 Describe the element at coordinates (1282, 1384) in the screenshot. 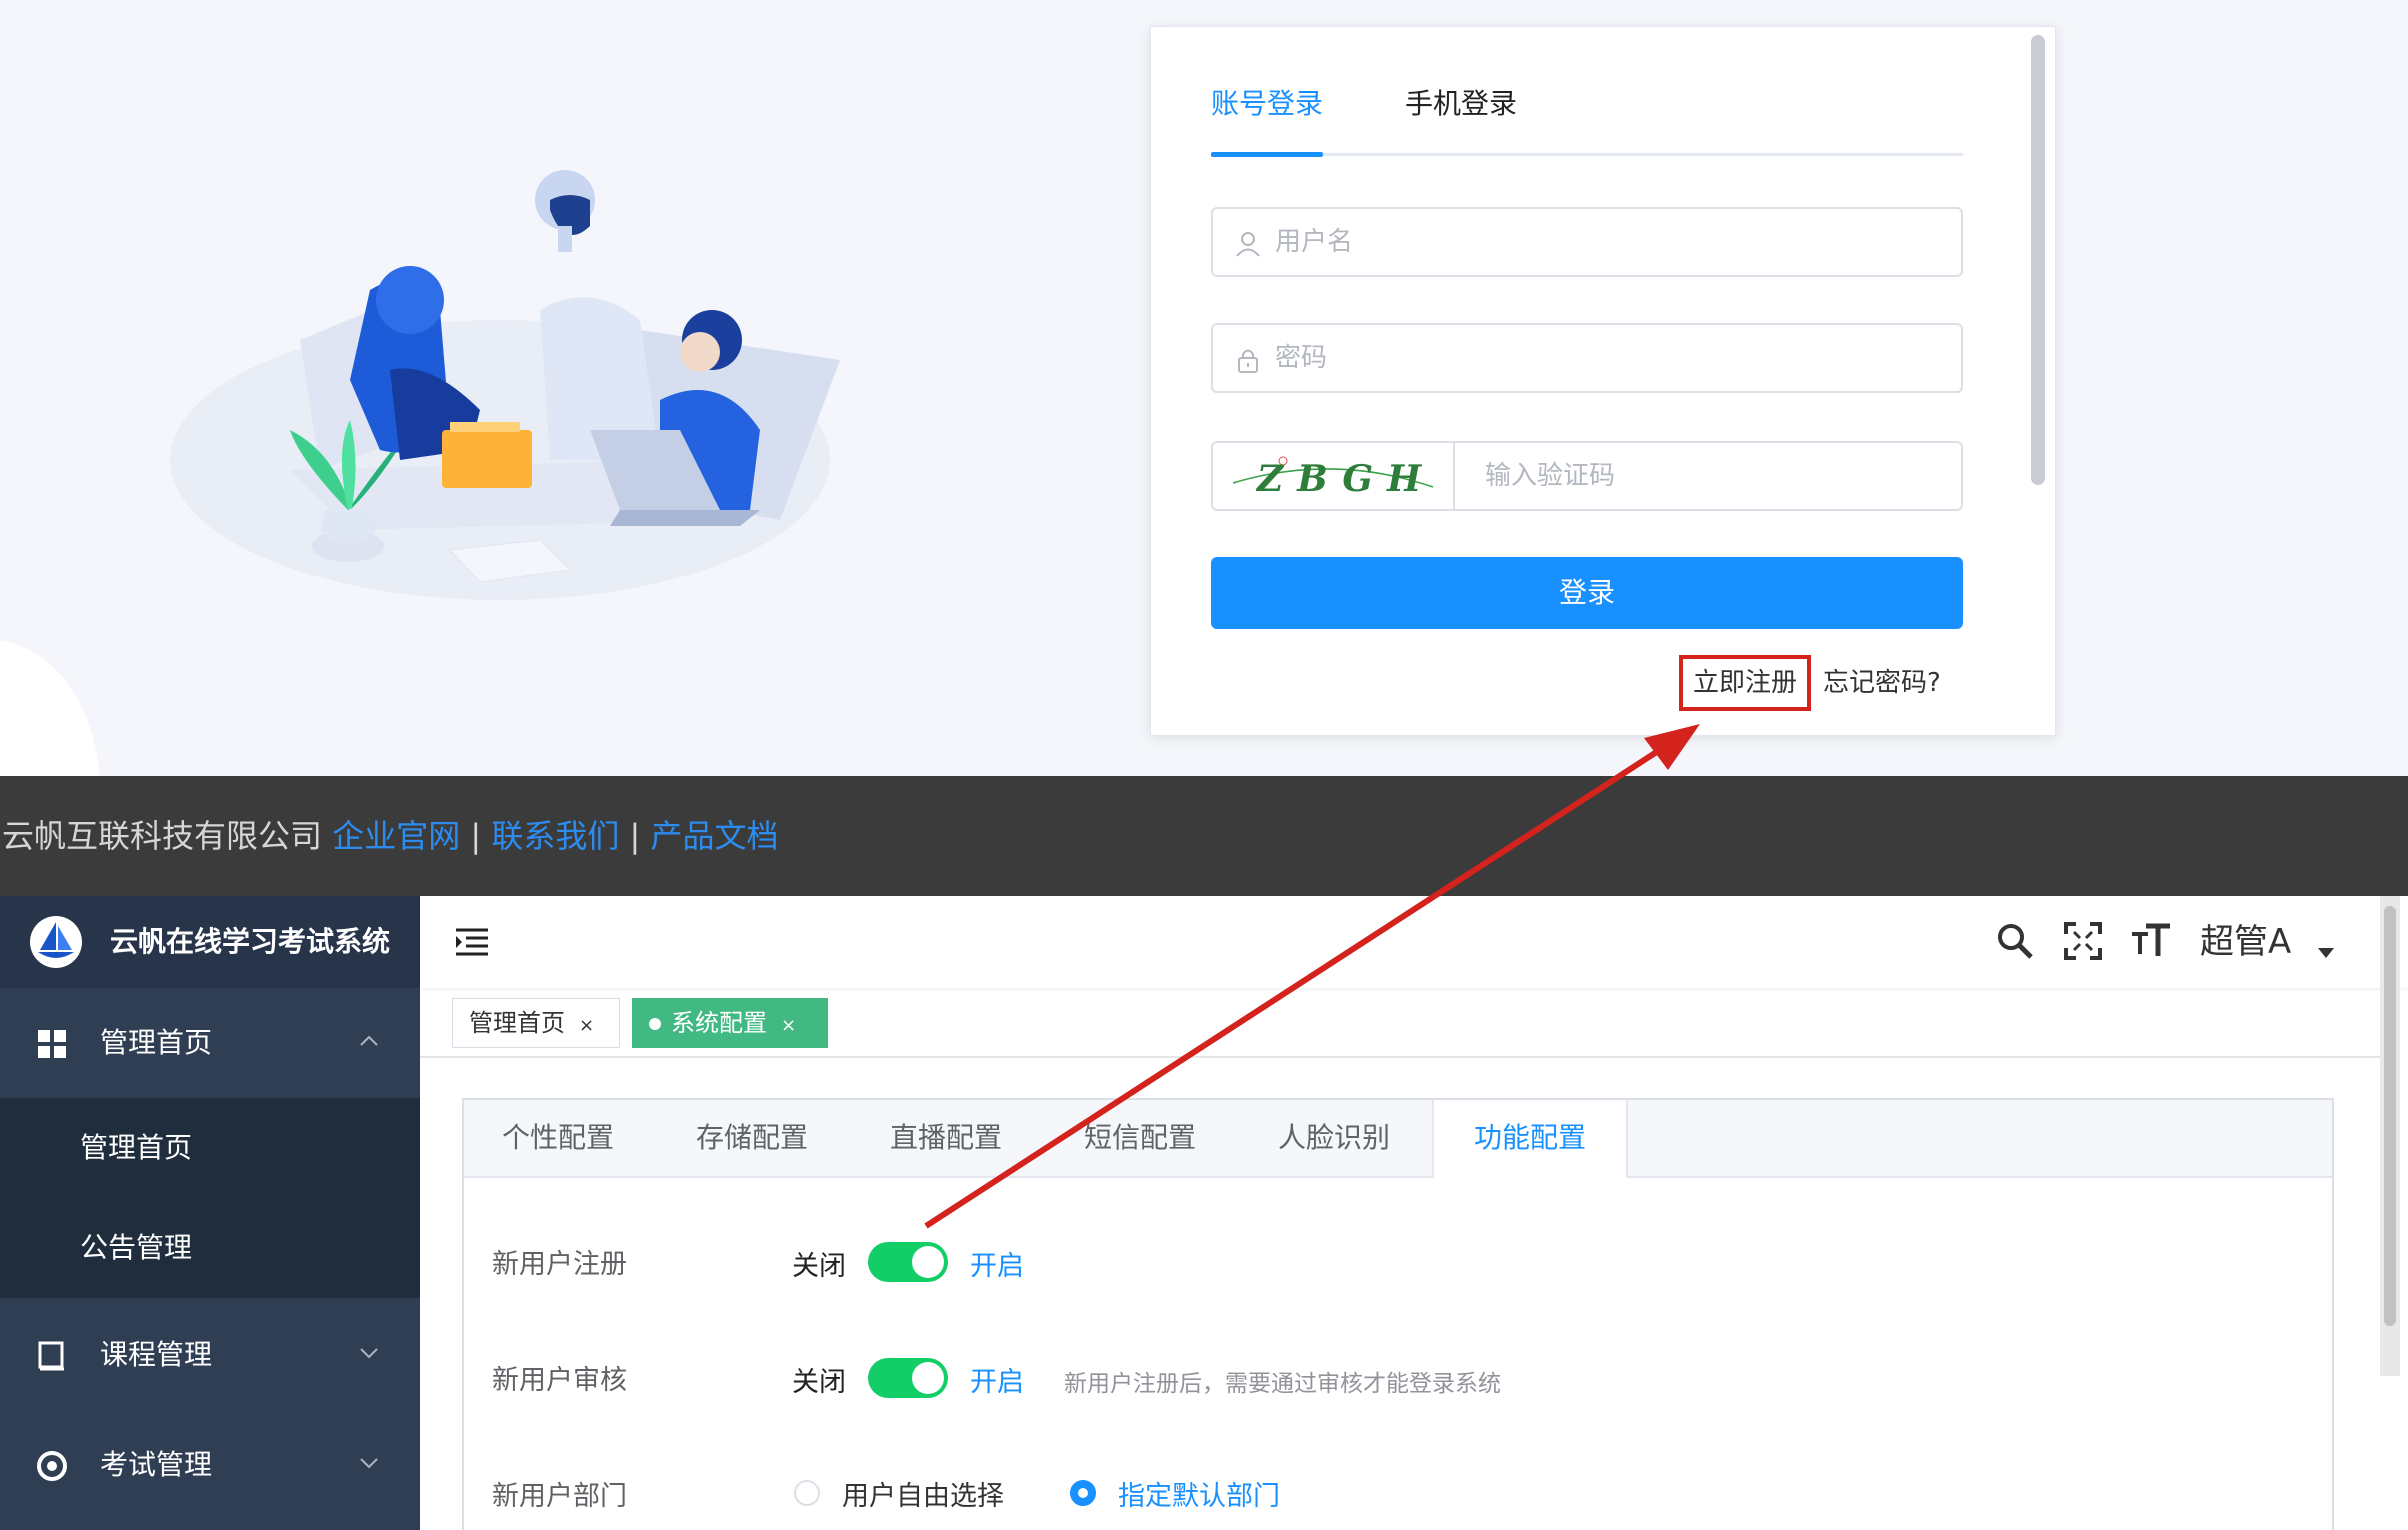

I see `audit-hint: 新用户注册后，需要通过审核才能登录系统` at that location.